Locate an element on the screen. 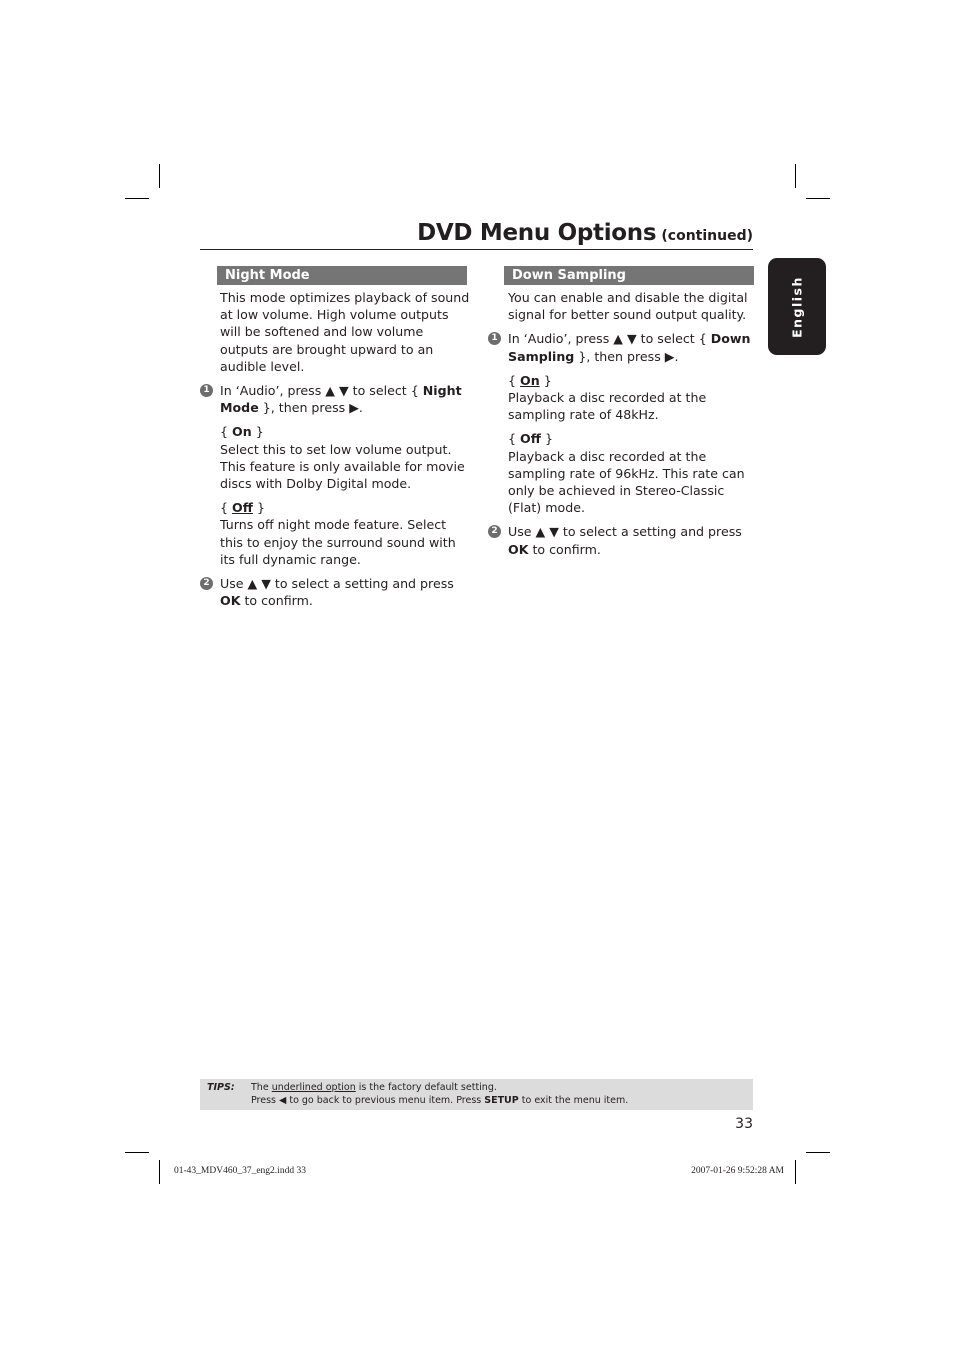  title-main: DVD Menu Options is located at coordinates (537, 233).